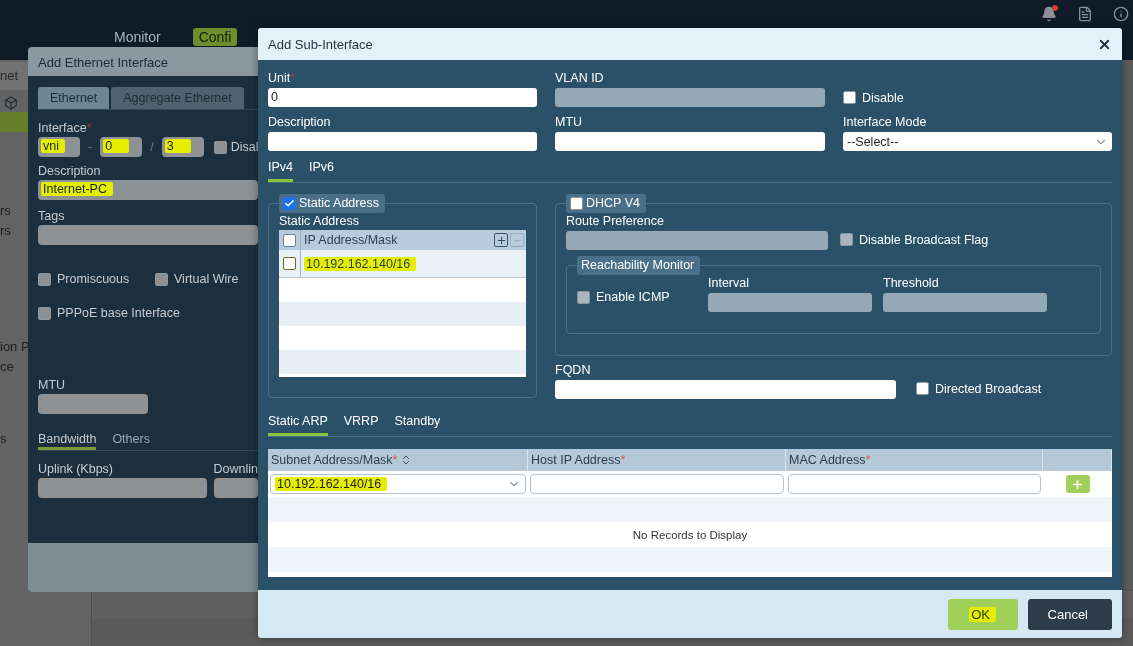  I want to click on field-label: Route Preference, so click(615, 221).